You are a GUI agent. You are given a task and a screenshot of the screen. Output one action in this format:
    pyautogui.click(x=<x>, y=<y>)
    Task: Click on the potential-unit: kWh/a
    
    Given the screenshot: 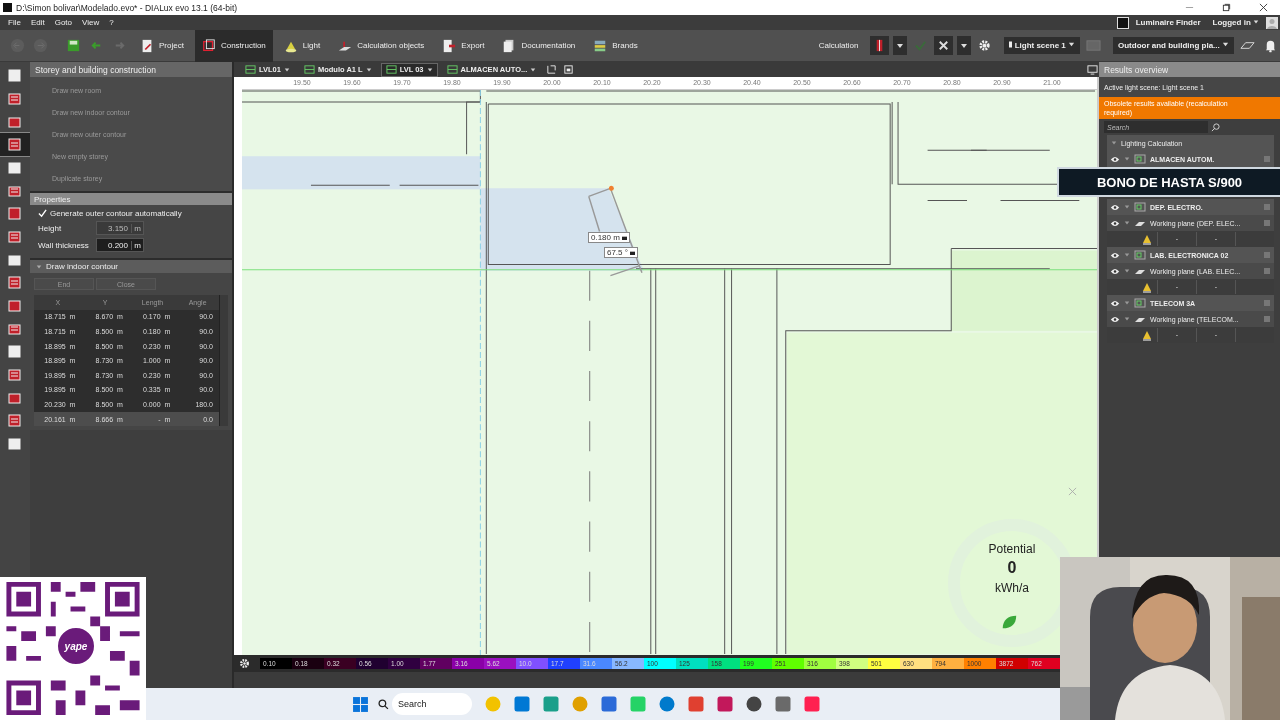 What is the action you would take?
    pyautogui.click(x=1011, y=588)
    